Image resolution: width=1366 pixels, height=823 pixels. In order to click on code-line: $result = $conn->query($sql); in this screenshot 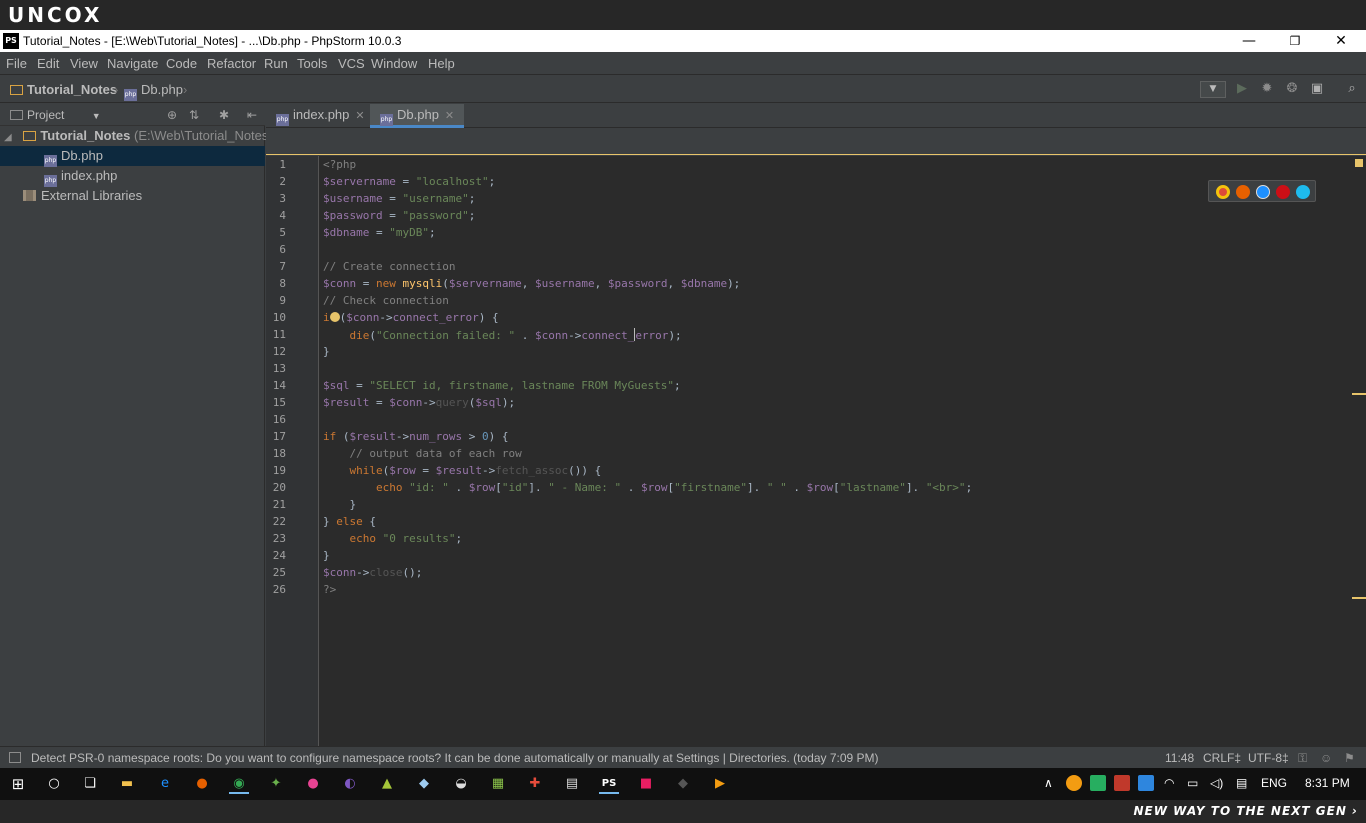, I will do `click(419, 402)`.